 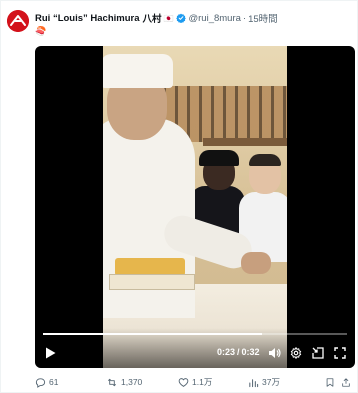 What do you see at coordinates (40, 382) in the screenshot?
I see `reply-icon` at bounding box center [40, 382].